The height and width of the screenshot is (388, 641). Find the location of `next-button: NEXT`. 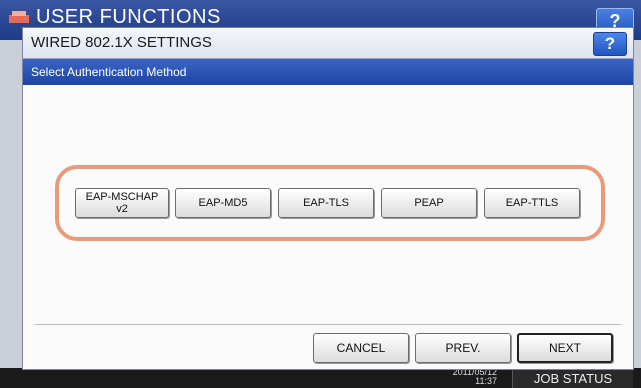

next-button: NEXT is located at coordinates (565, 348).